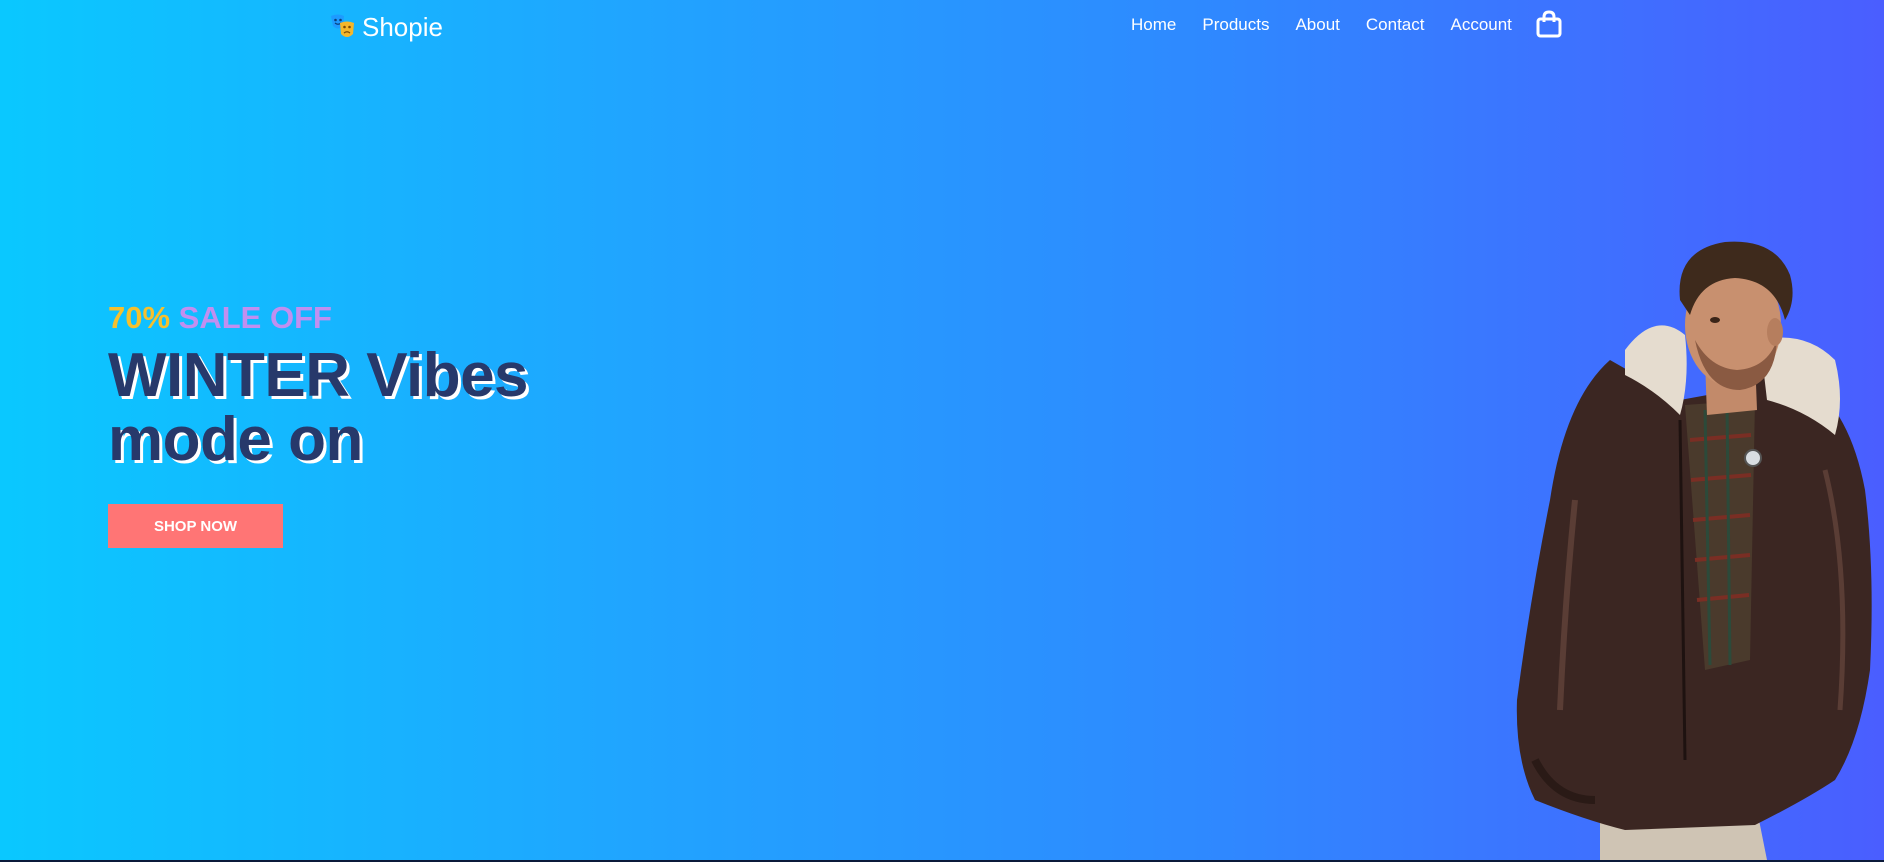 Image resolution: width=1884 pixels, height=862 pixels. What do you see at coordinates (1153, 25) in the screenshot?
I see `nav-item-home: Home` at bounding box center [1153, 25].